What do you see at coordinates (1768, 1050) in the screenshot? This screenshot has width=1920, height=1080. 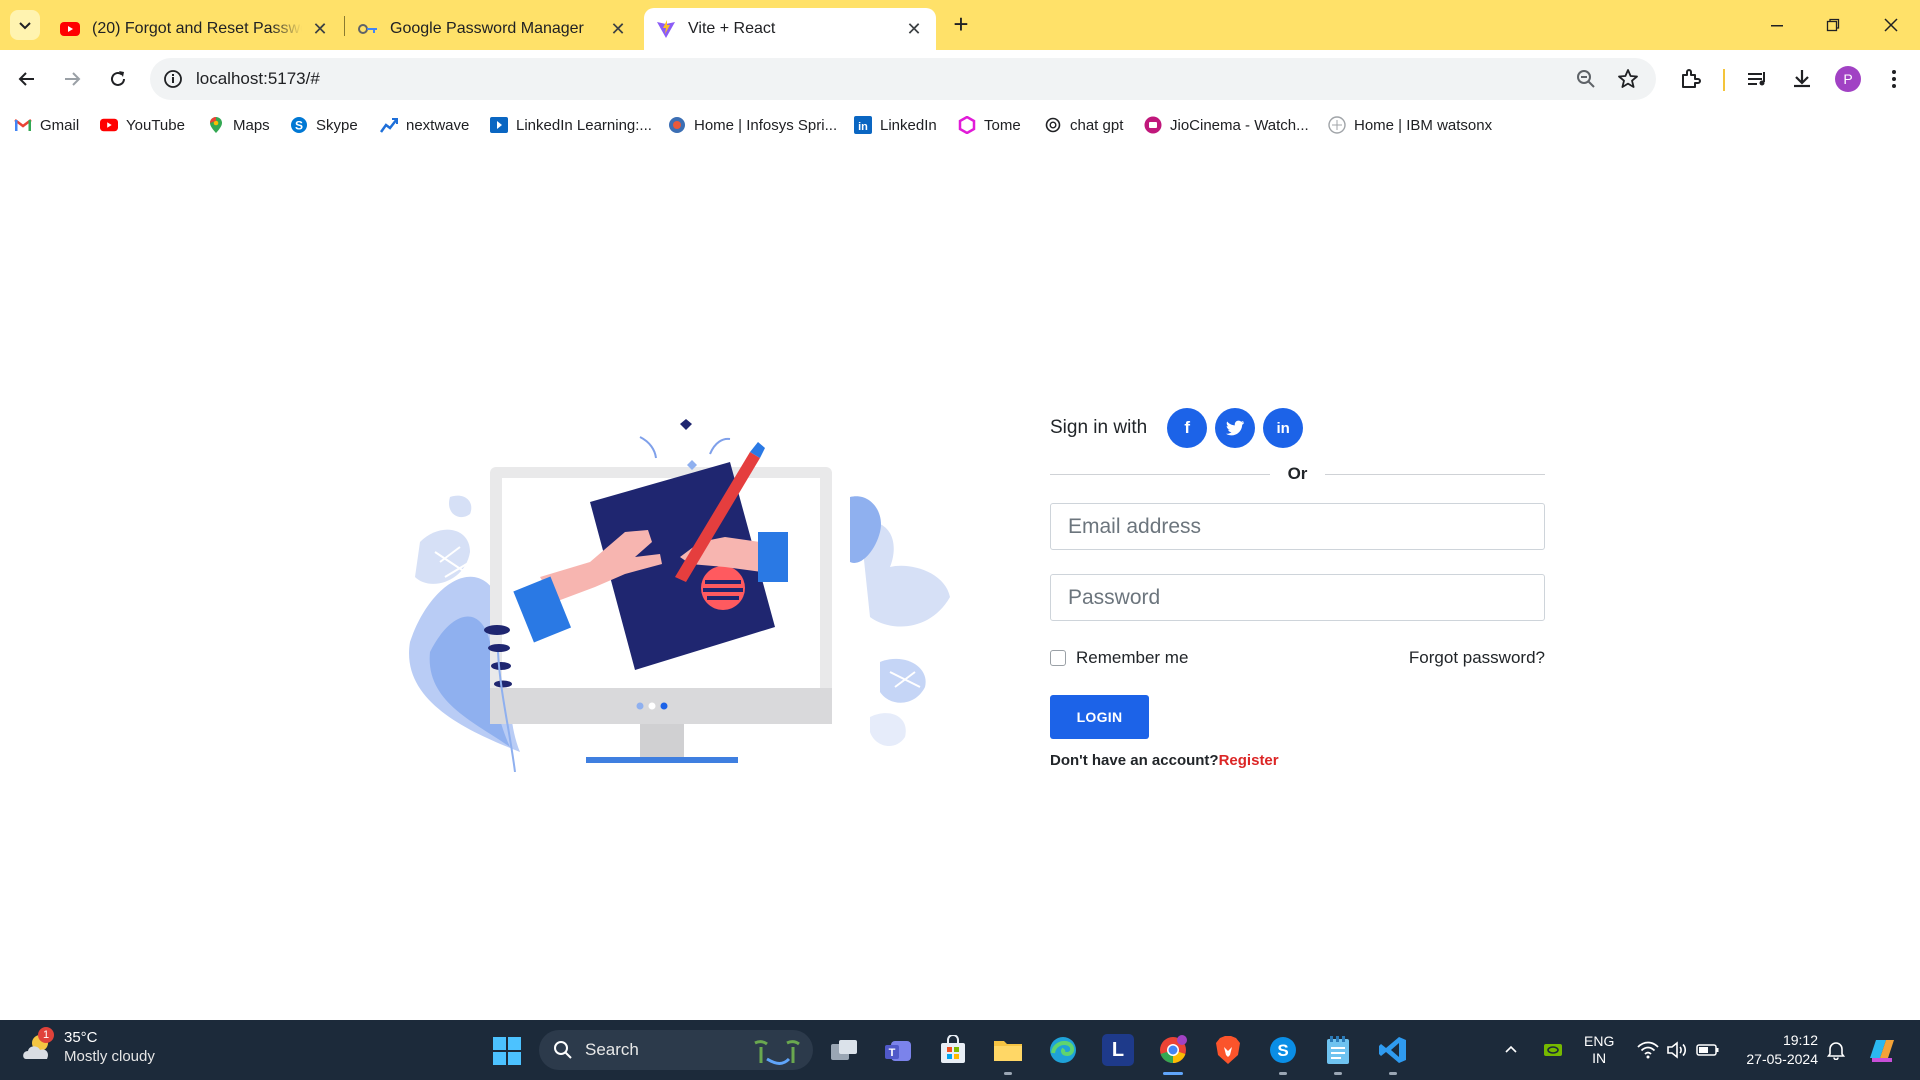 I see `system-clock: 19:12 27-05-2024` at bounding box center [1768, 1050].